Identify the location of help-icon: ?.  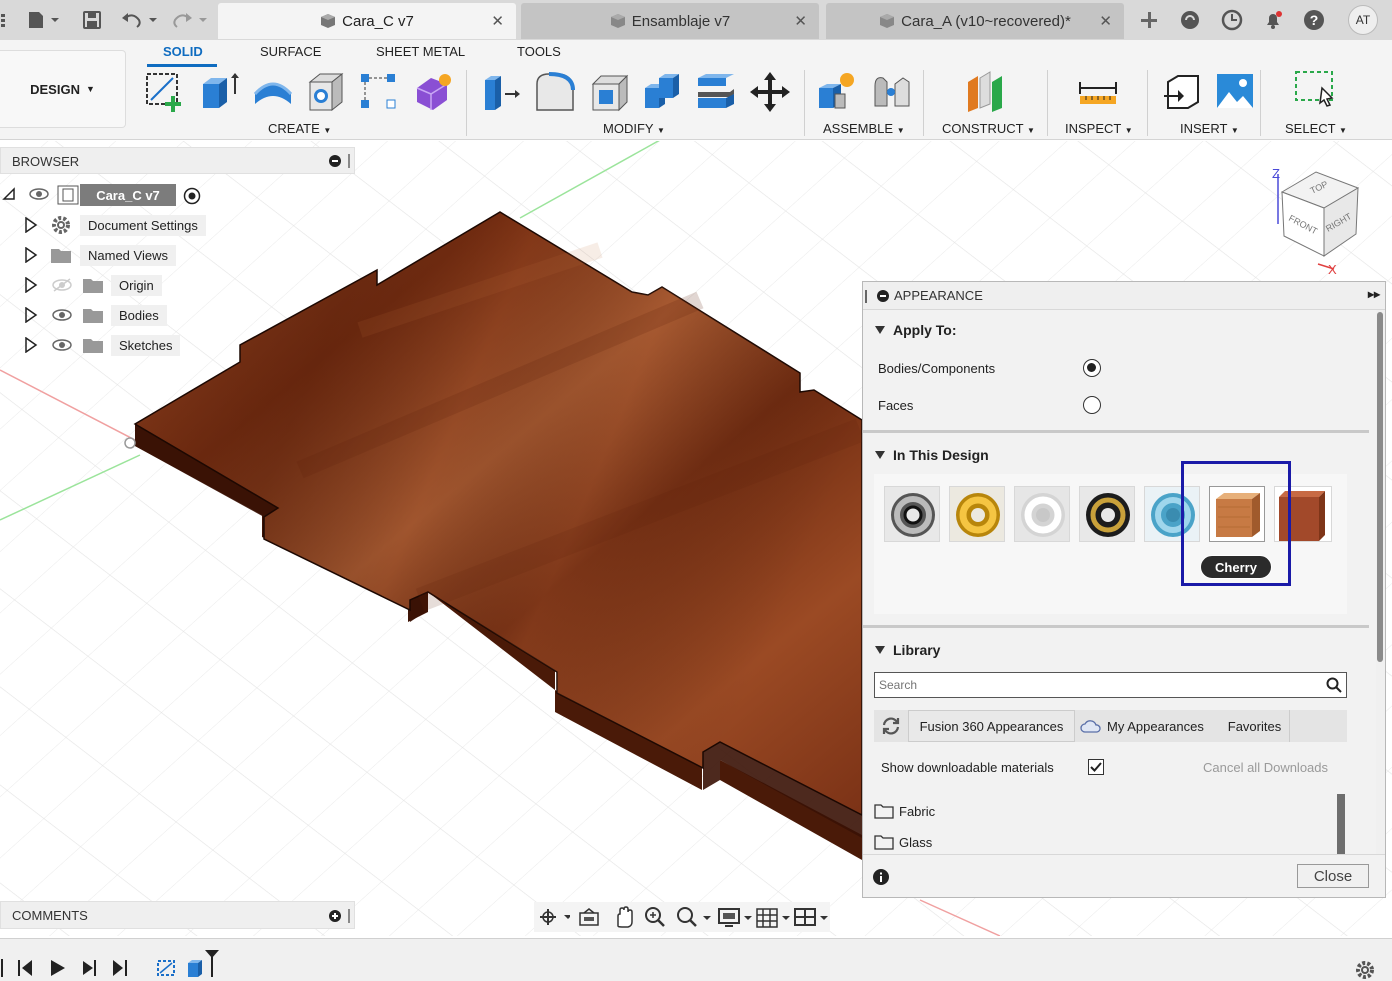
(1314, 20).